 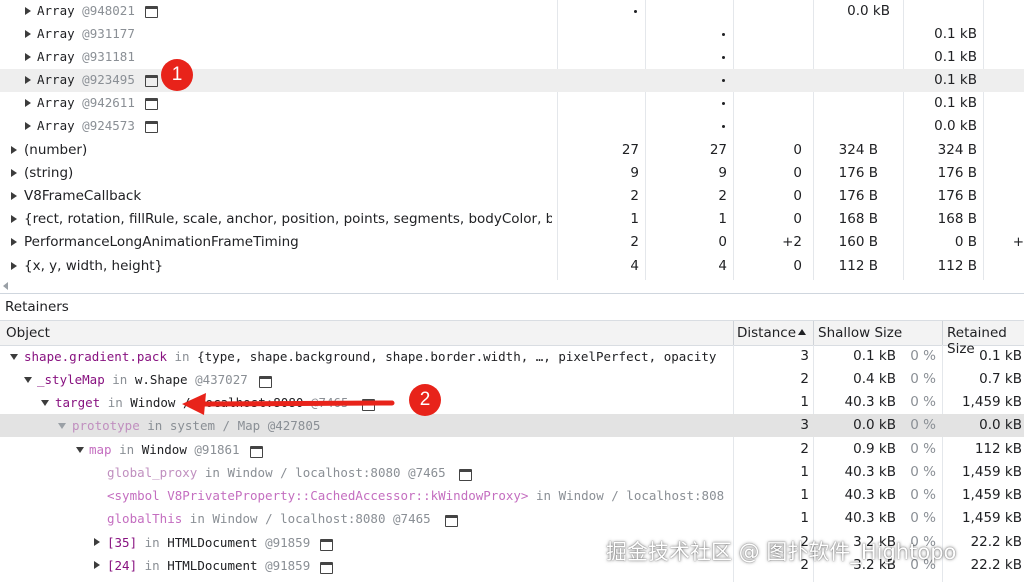 I want to click on column-header-object: Object, so click(x=28, y=333).